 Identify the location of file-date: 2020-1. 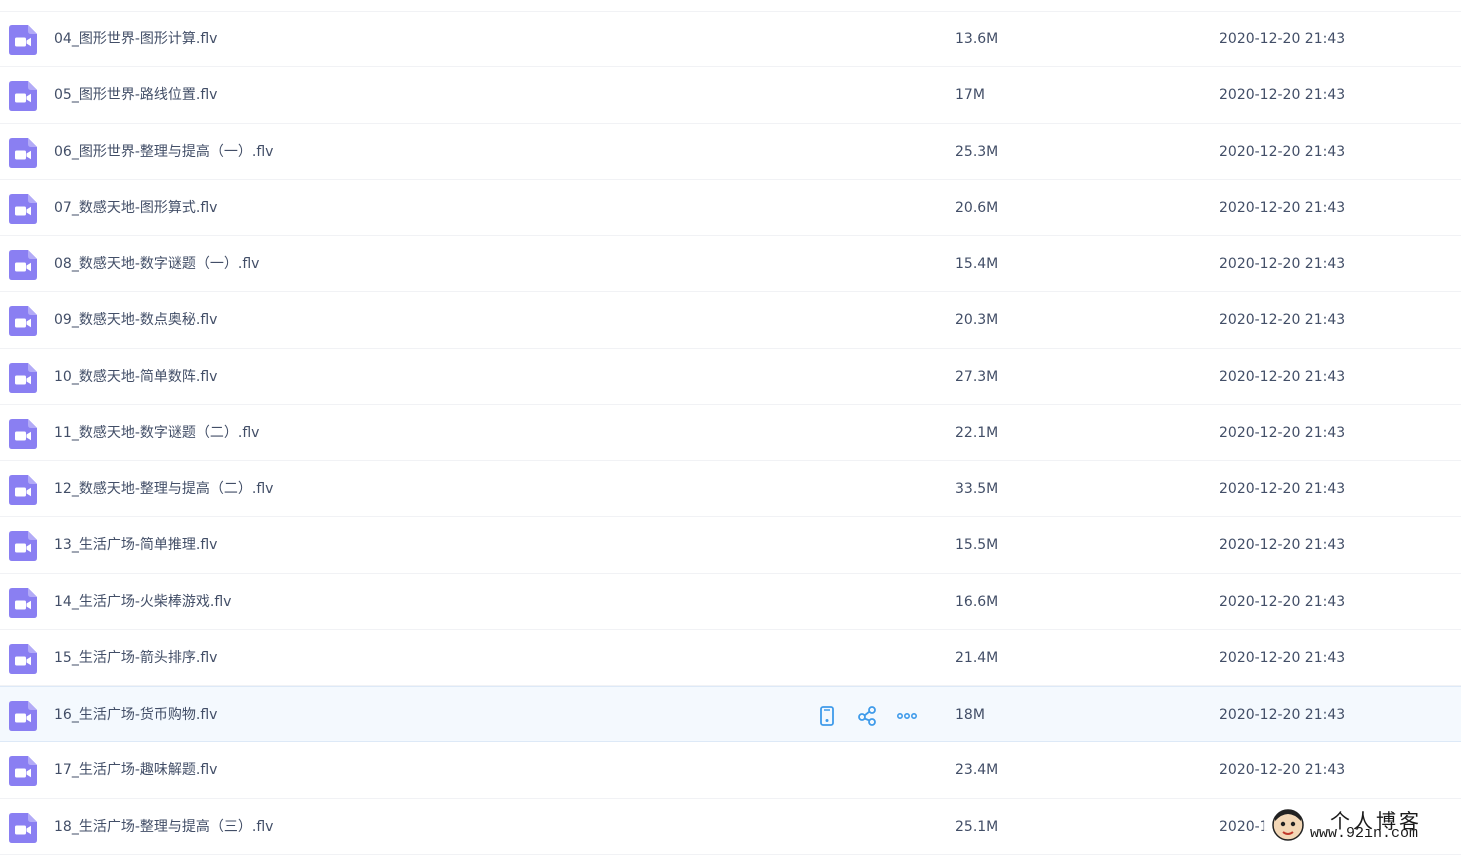
(1244, 826).